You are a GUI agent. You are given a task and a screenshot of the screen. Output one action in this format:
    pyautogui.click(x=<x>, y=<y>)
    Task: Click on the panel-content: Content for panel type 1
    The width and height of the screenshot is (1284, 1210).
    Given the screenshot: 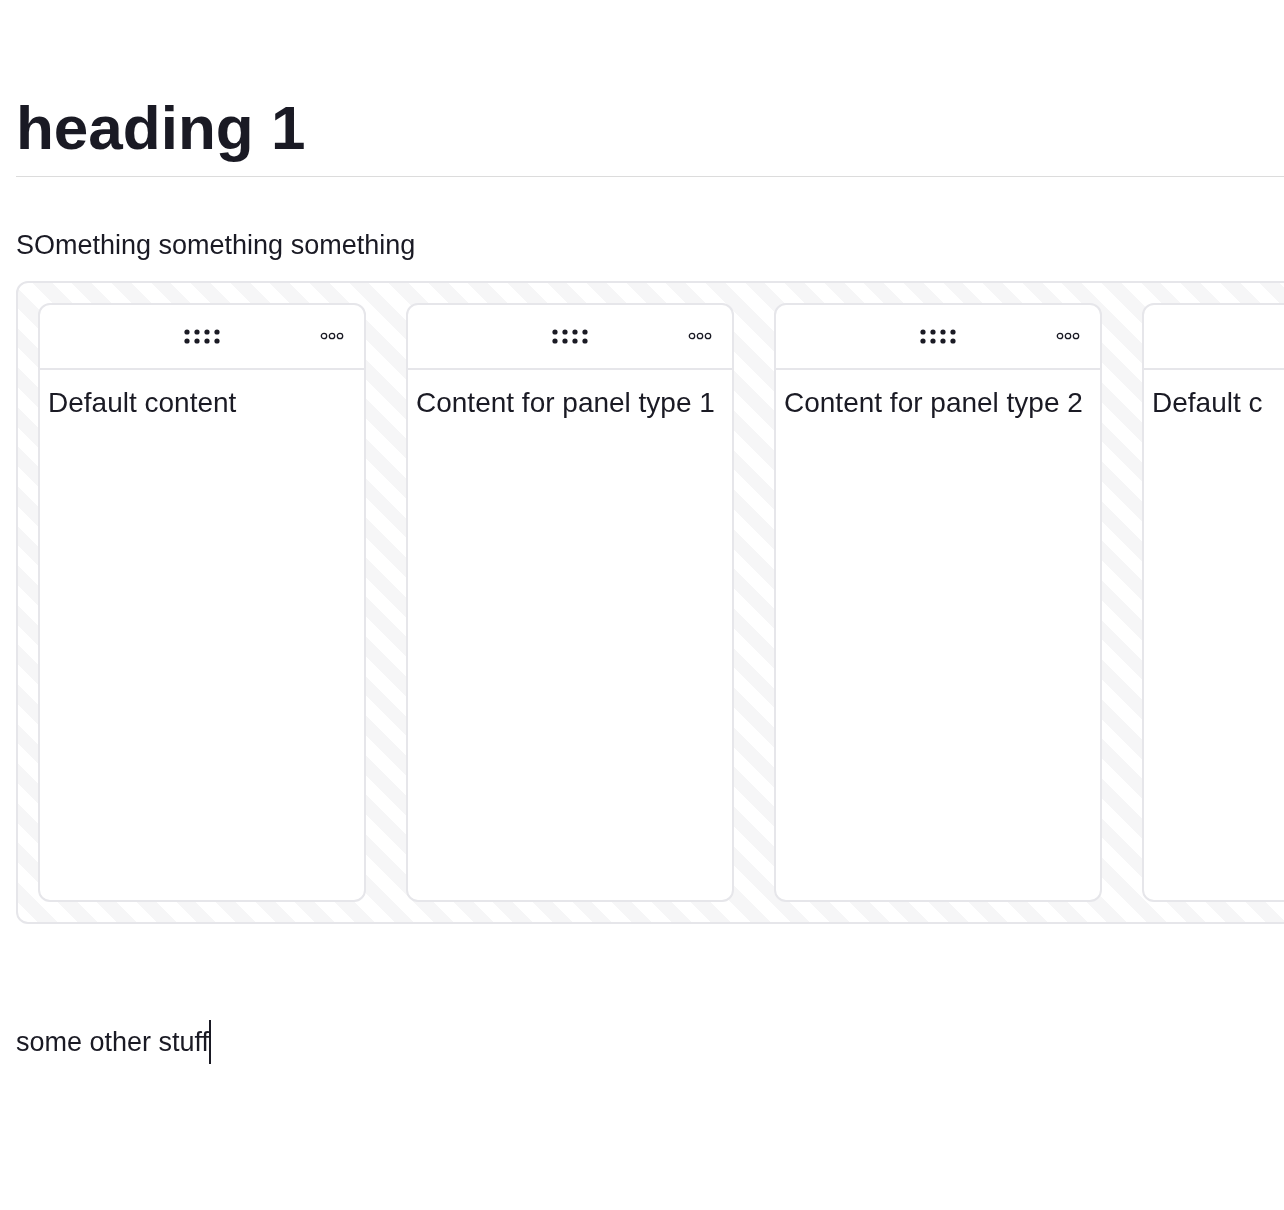 What is the action you would take?
    pyautogui.click(x=565, y=403)
    